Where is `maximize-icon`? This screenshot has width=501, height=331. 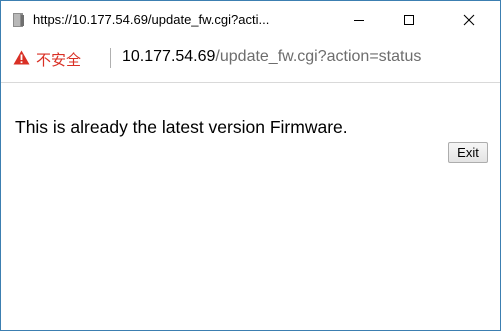 maximize-icon is located at coordinates (409, 19).